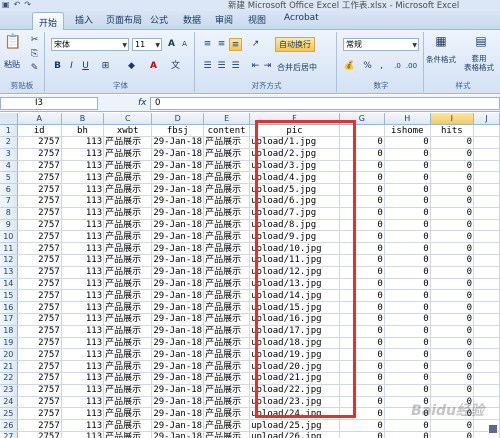 The height and width of the screenshot is (438, 500). Describe the element at coordinates (294, 378) in the screenshot. I see `cell-pic: upload/21.jpg` at that location.